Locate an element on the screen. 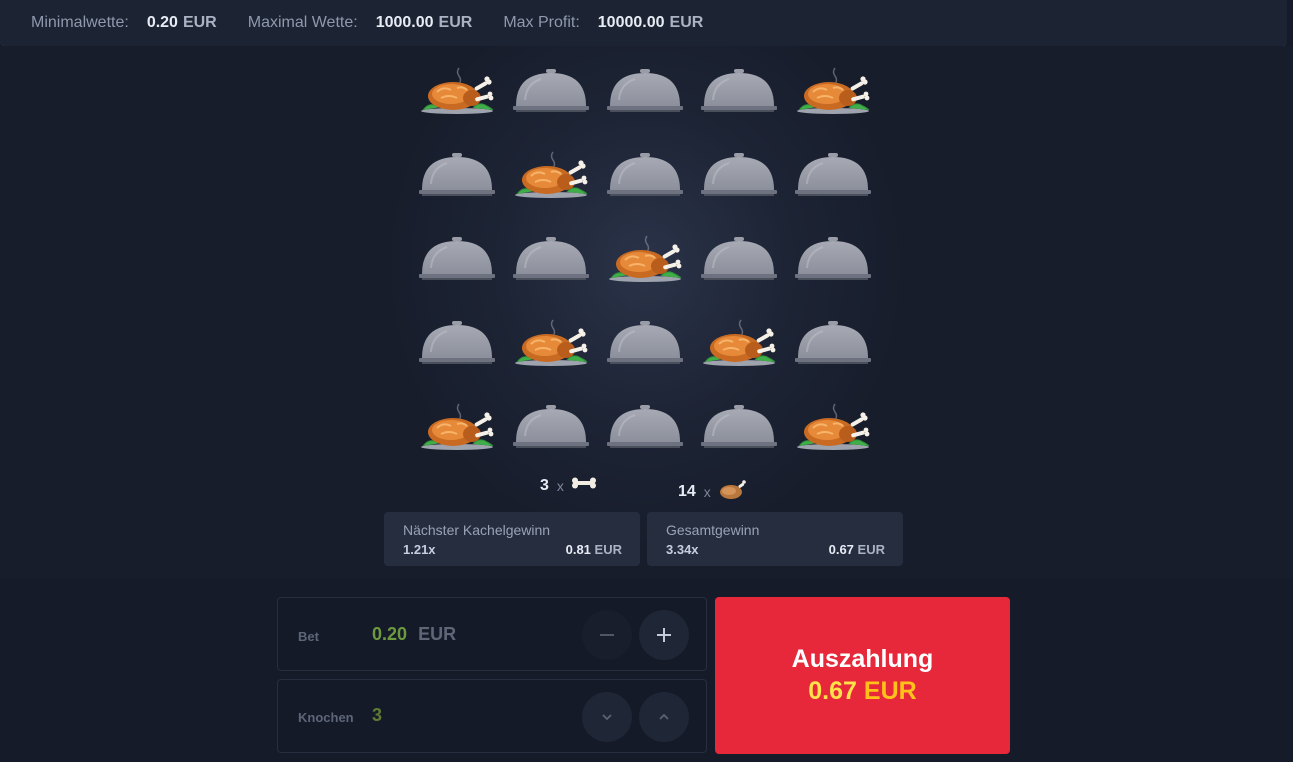 Image resolution: width=1293 pixels, height=762 pixels. increase-bones-button is located at coordinates (664, 717).